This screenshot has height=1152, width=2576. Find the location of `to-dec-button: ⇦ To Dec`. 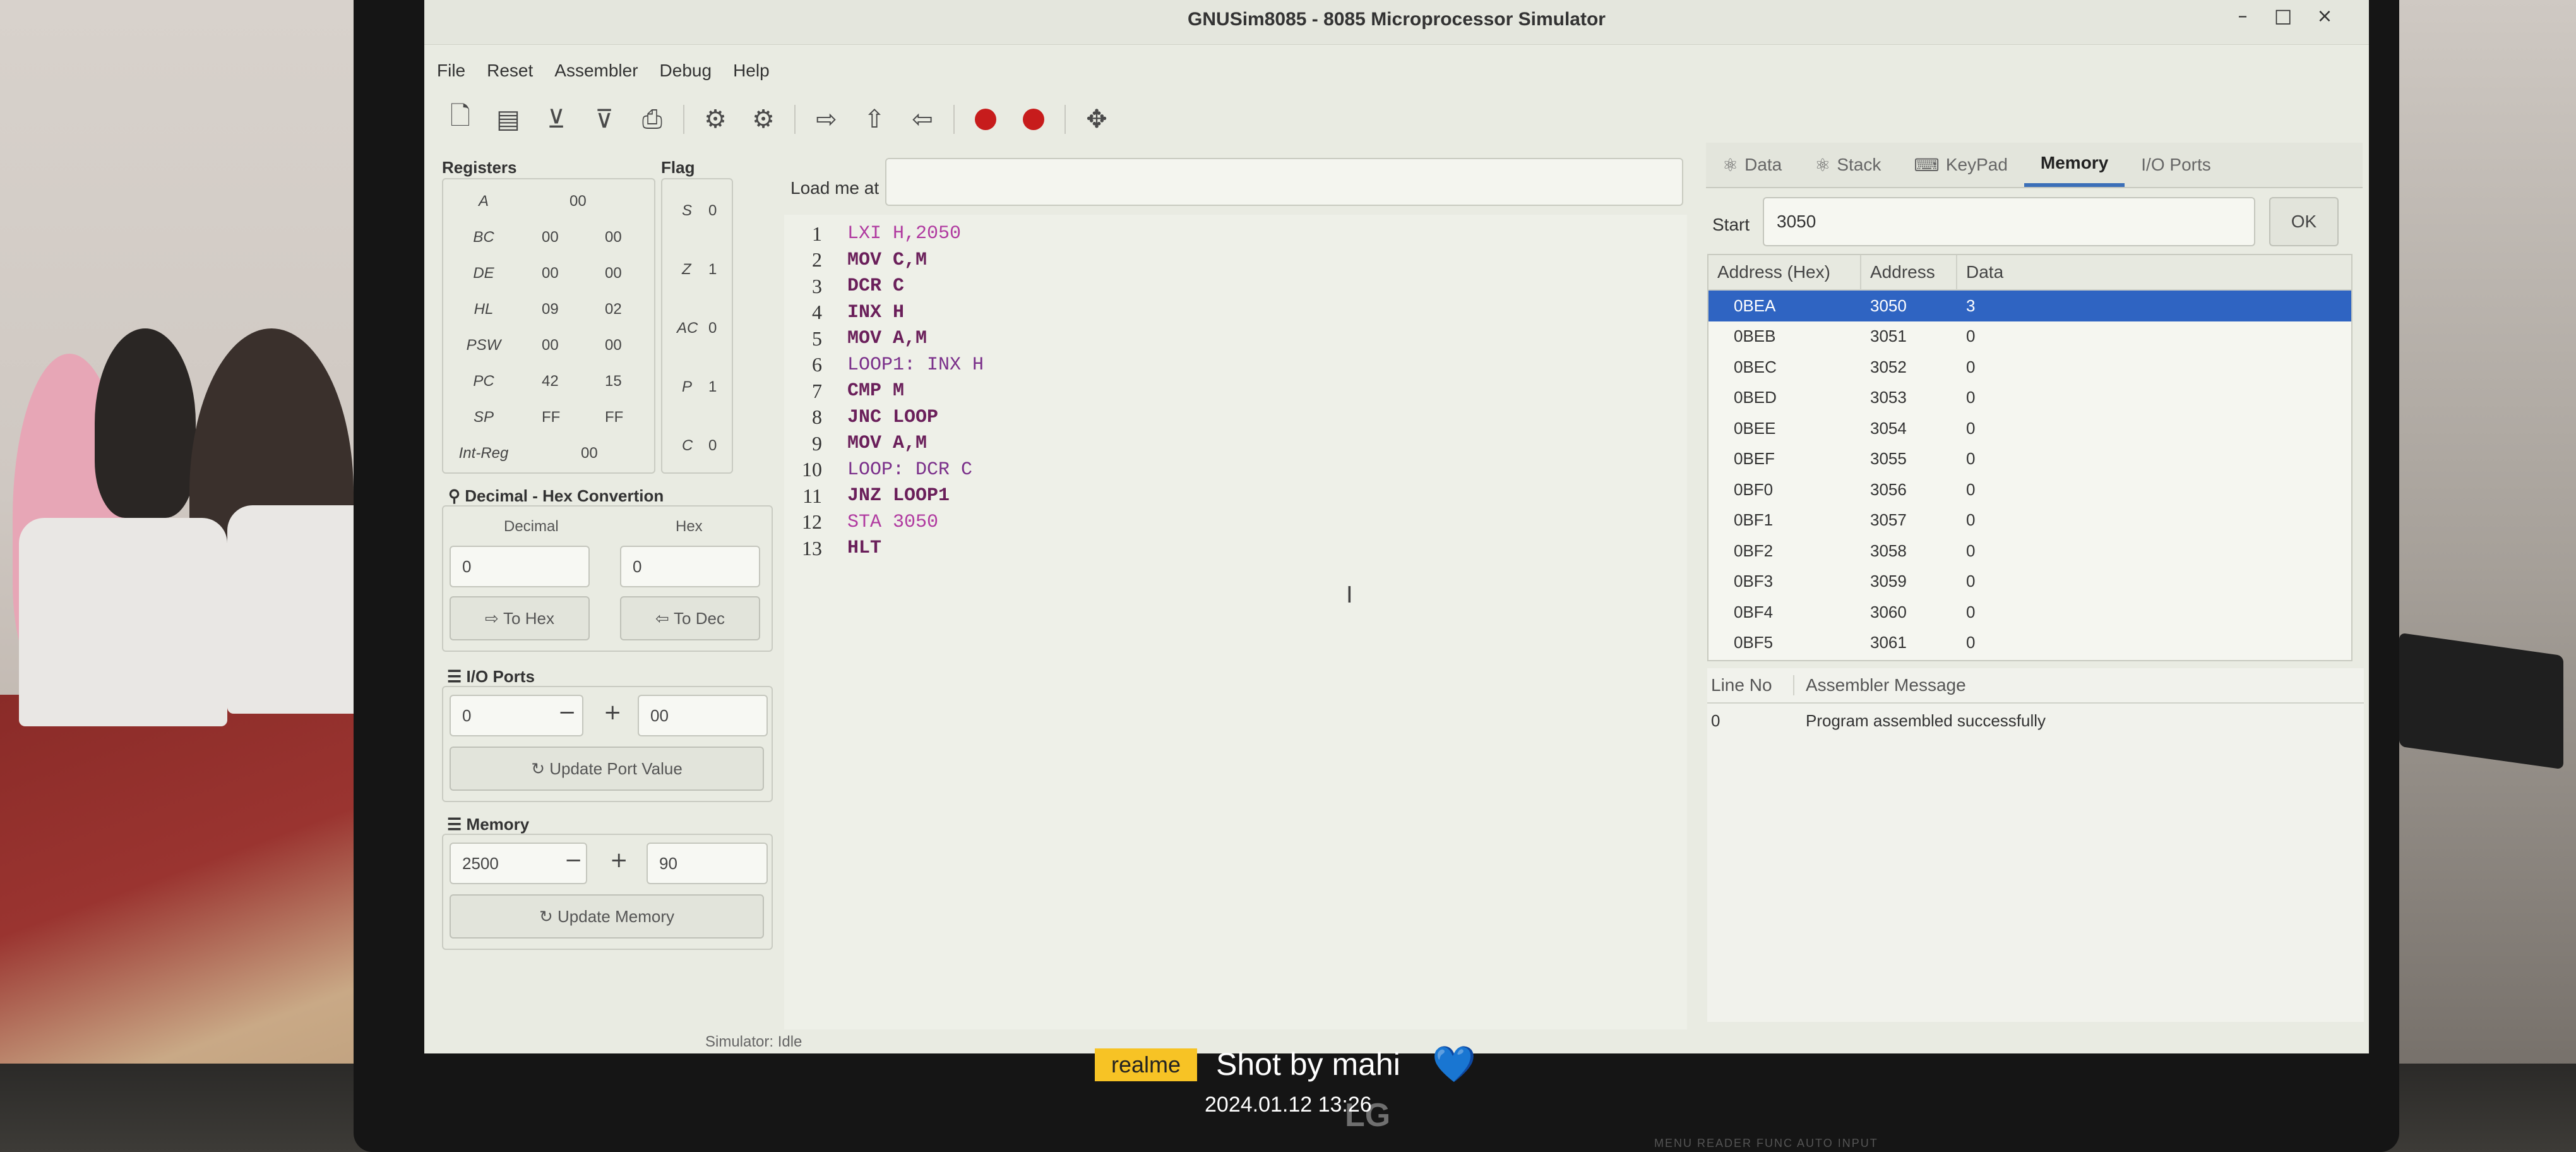

to-dec-button: ⇦ To Dec is located at coordinates (690, 618).